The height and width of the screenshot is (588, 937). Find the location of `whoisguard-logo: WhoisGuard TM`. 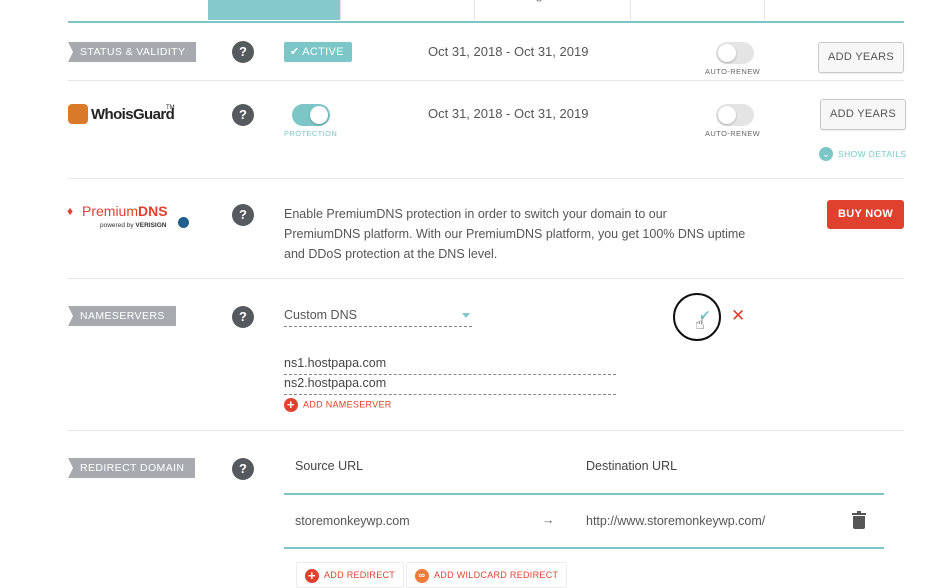

whoisguard-logo: WhoisGuard TM is located at coordinates (128, 115).